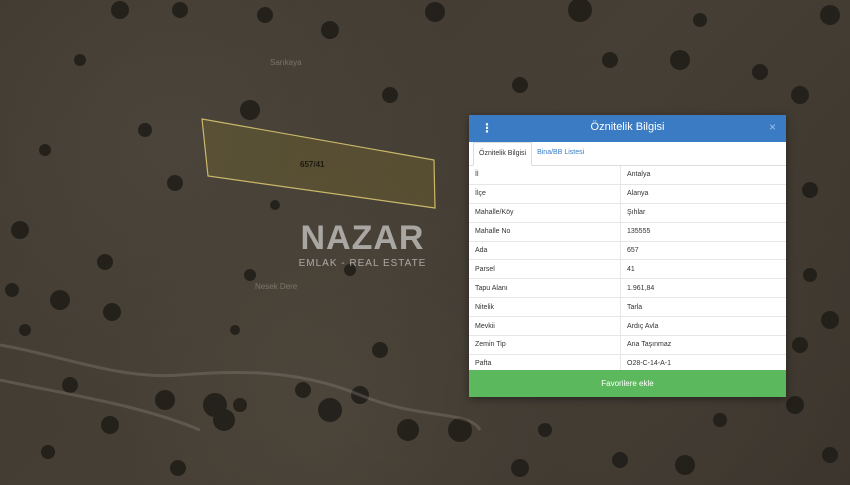  I want to click on attribute-key: Mevkii, so click(545, 326).